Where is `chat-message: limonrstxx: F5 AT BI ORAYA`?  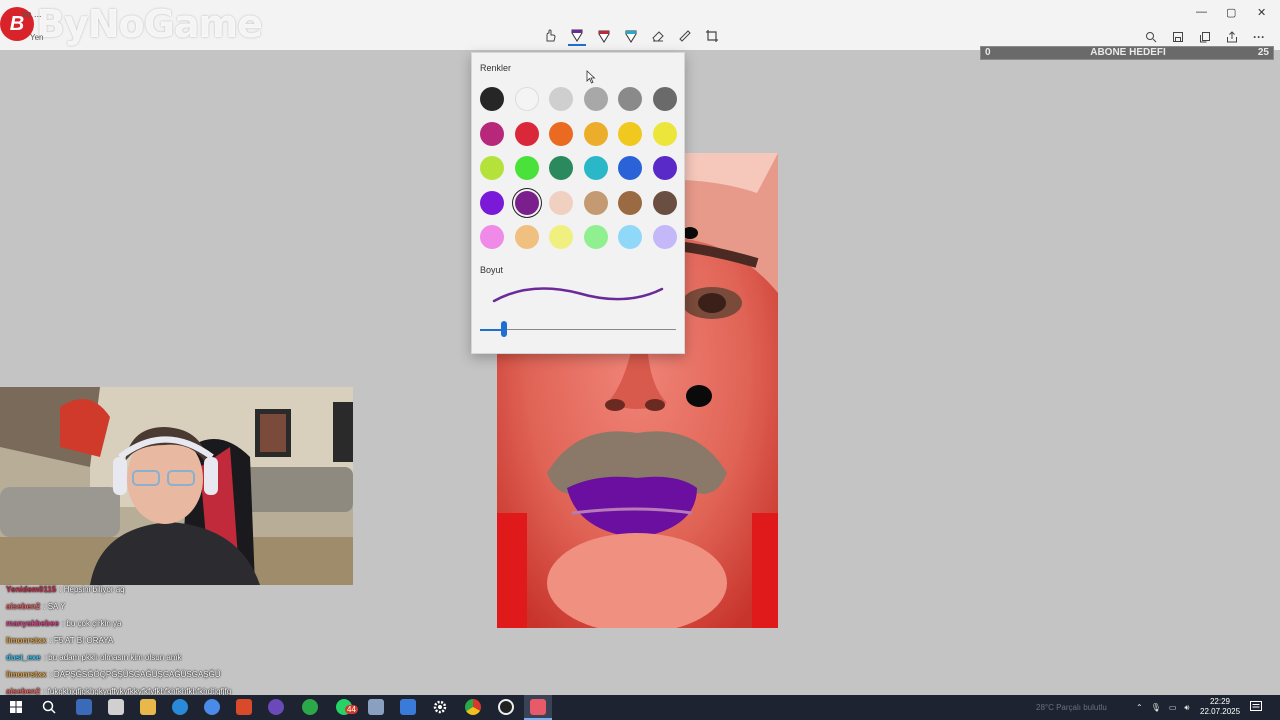 chat-message: limonrstxx: F5 AT BI ORAYA is located at coordinates (59, 640).